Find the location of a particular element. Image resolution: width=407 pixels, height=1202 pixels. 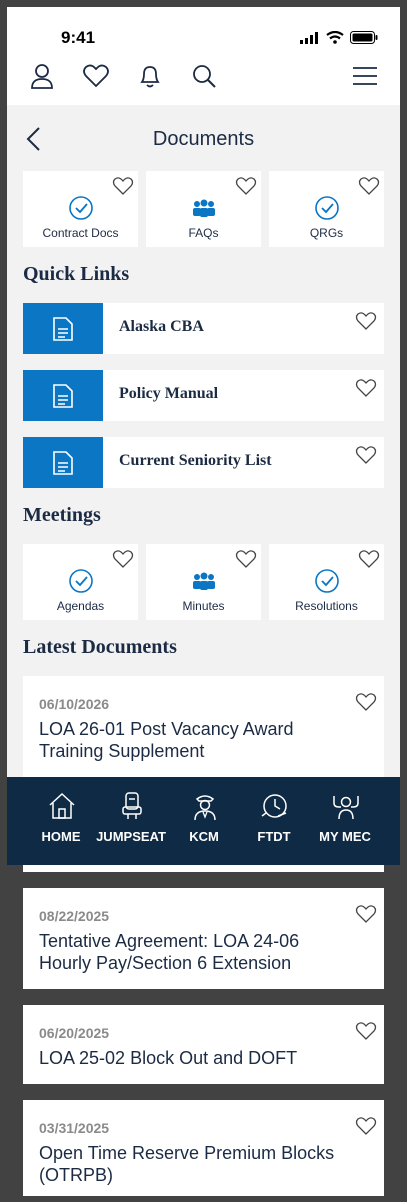

title-row: Documents is located at coordinates (203, 139).